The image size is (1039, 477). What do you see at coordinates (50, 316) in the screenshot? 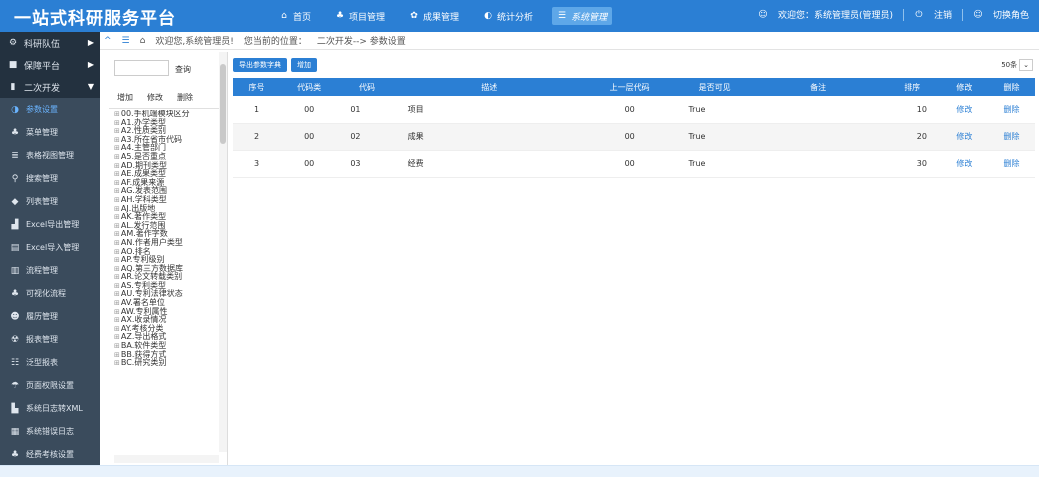
I see `sidebar-item-resume: ☻ 履历管理` at bounding box center [50, 316].